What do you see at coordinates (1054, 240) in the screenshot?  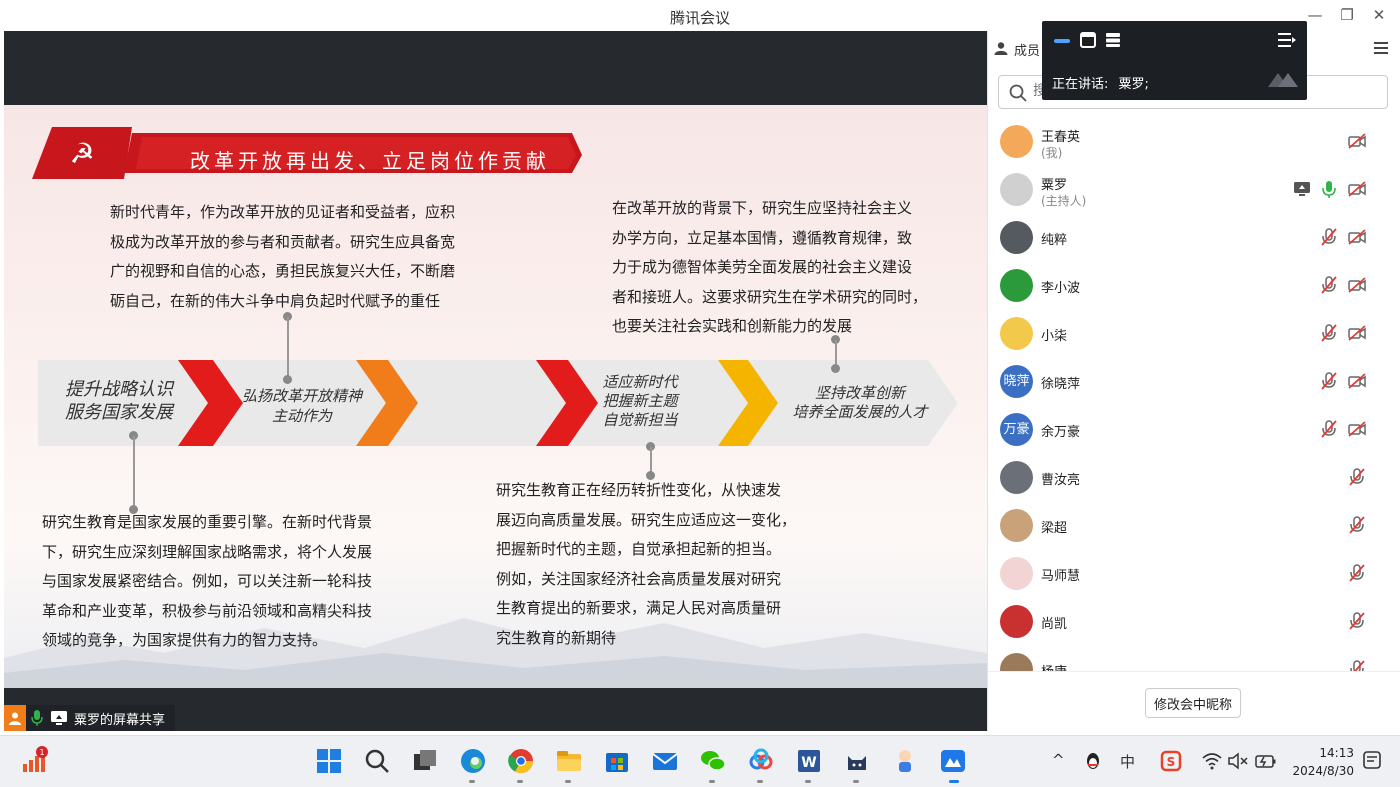 I see `member-name: 纯粹` at bounding box center [1054, 240].